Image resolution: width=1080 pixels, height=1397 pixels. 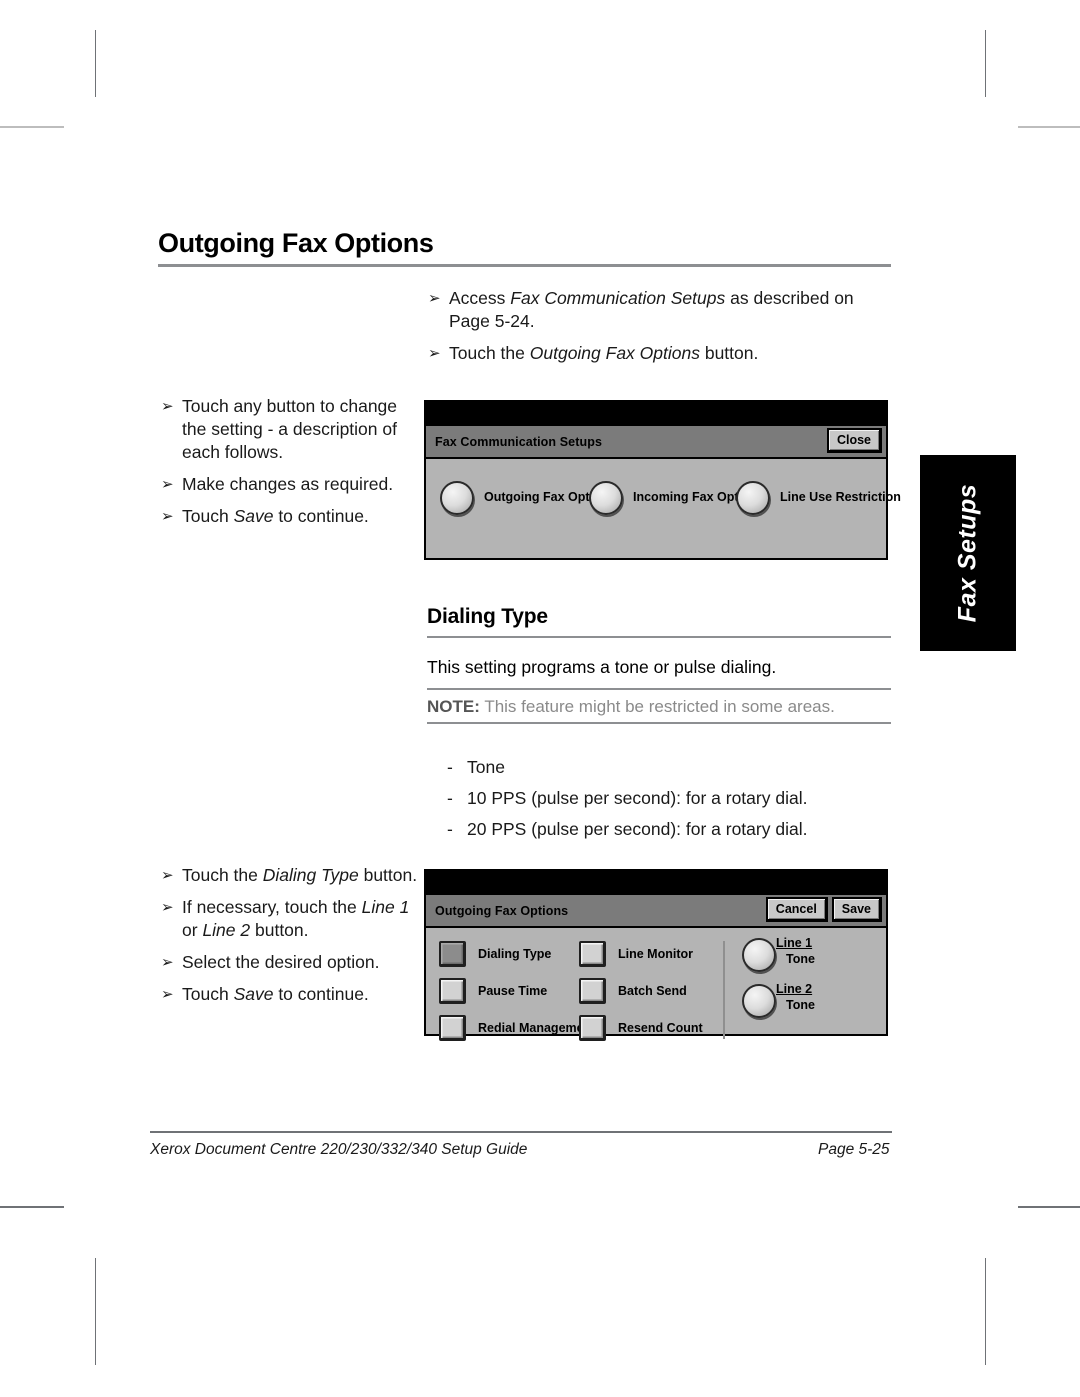 I want to click on step-text-plain: Select the desired option., so click(x=281, y=962).